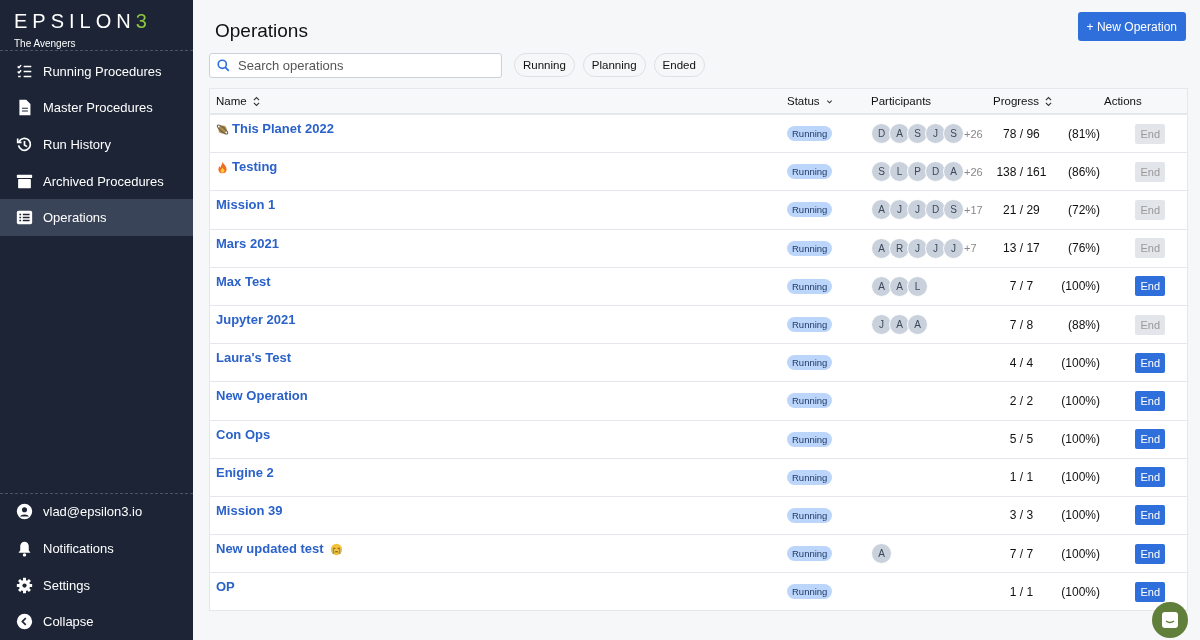  I want to click on filter-chip: Ended, so click(679, 65).